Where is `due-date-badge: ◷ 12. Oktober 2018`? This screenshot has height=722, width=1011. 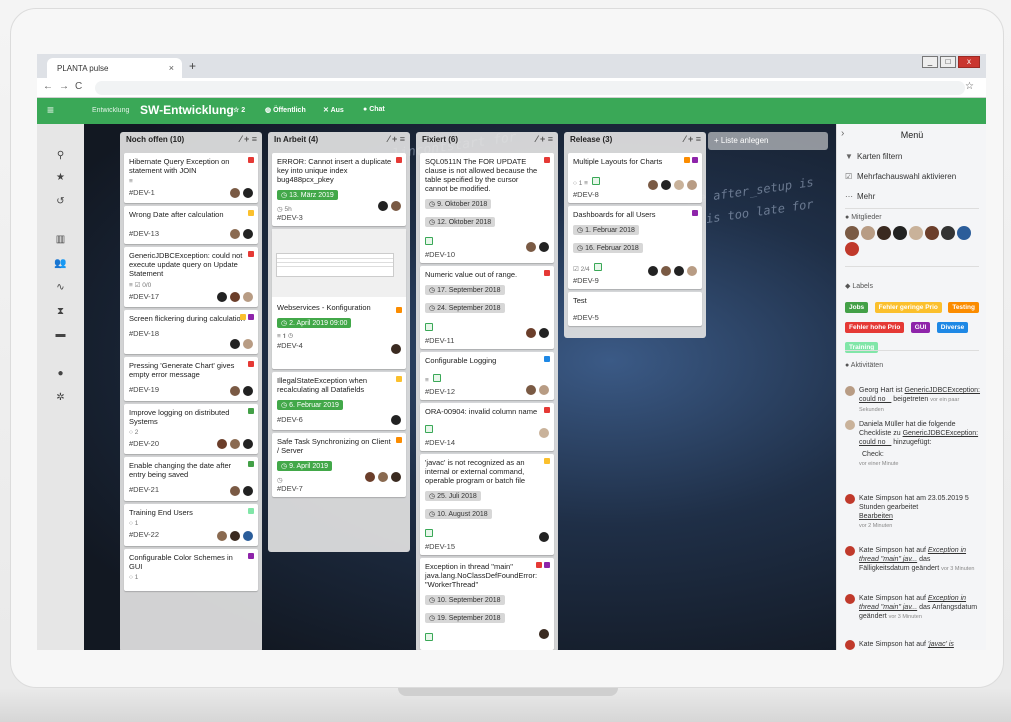
due-date-badge: ◷ 12. Oktober 2018 is located at coordinates (460, 222).